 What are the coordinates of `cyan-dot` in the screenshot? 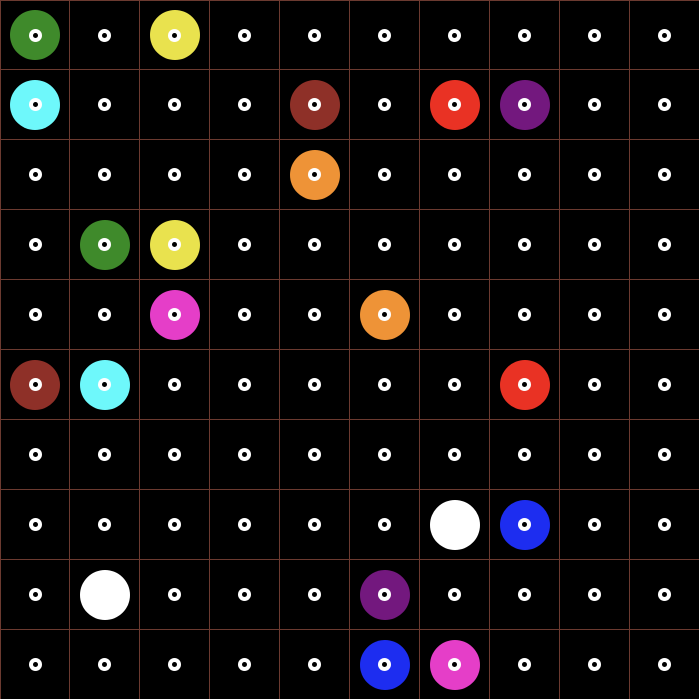 It's located at (35, 104).